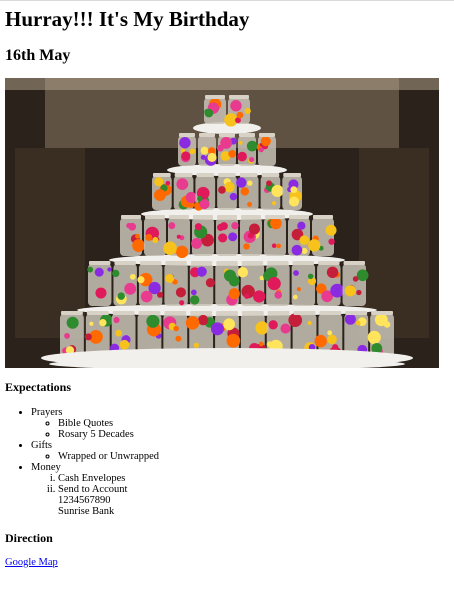  I want to click on page-title: Hurray!!! It's My Birthday, so click(127, 19).